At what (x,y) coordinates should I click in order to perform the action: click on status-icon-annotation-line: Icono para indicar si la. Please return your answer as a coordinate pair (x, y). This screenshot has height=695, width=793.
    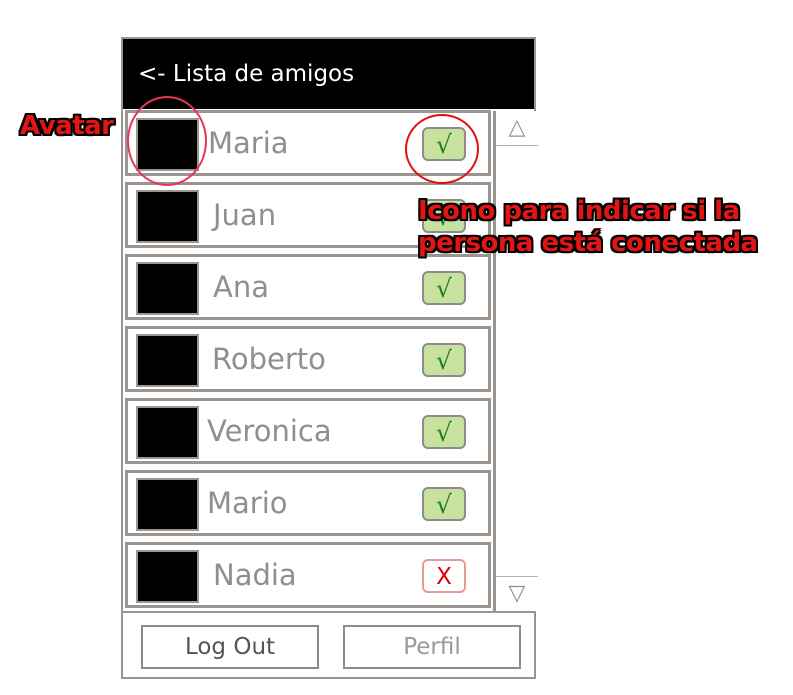
    Looking at the image, I should click on (579, 211).